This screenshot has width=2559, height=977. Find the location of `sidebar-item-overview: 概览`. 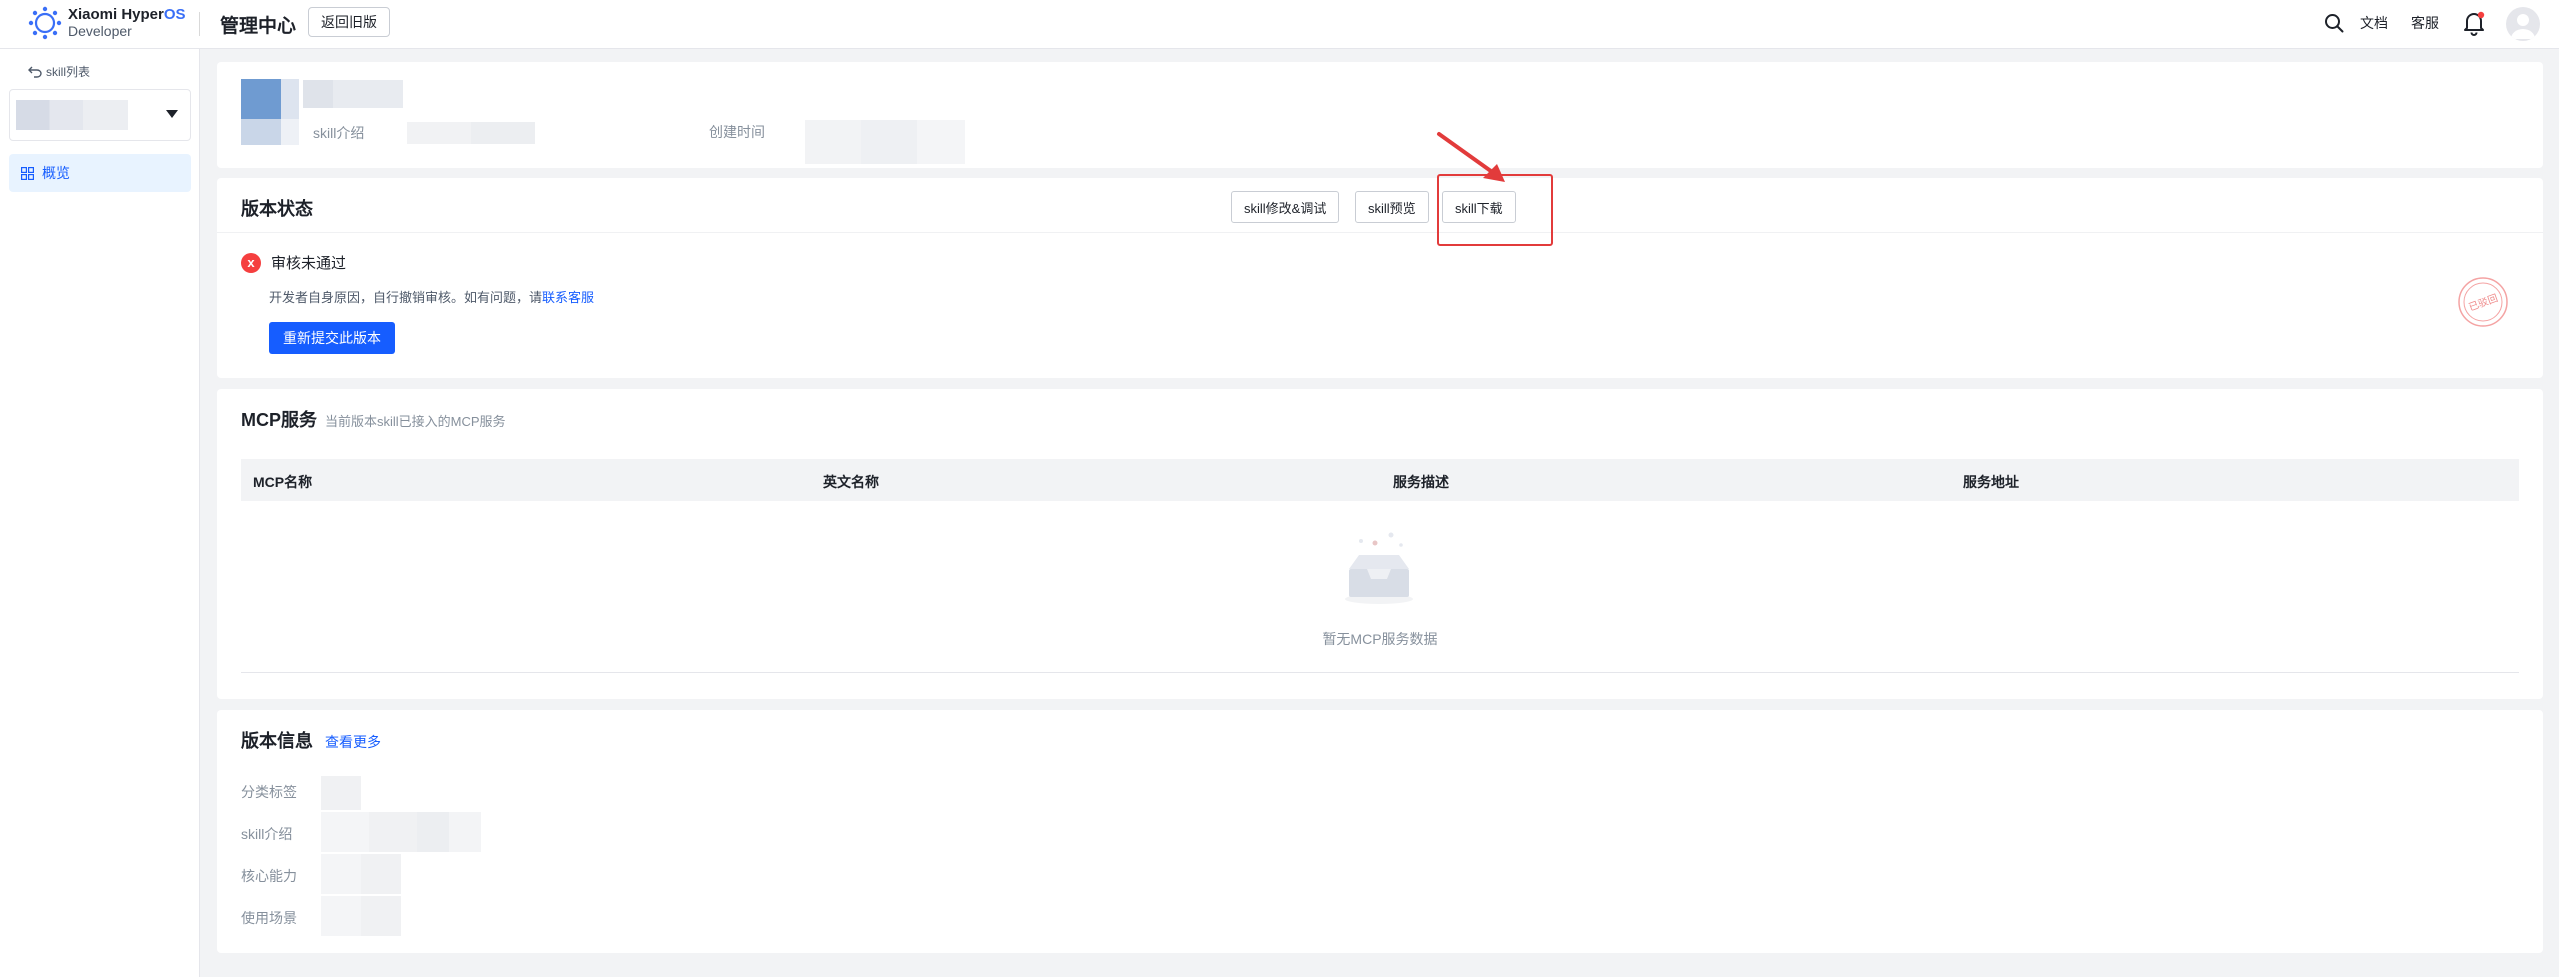

sidebar-item-overview: 概览 is located at coordinates (100, 173).